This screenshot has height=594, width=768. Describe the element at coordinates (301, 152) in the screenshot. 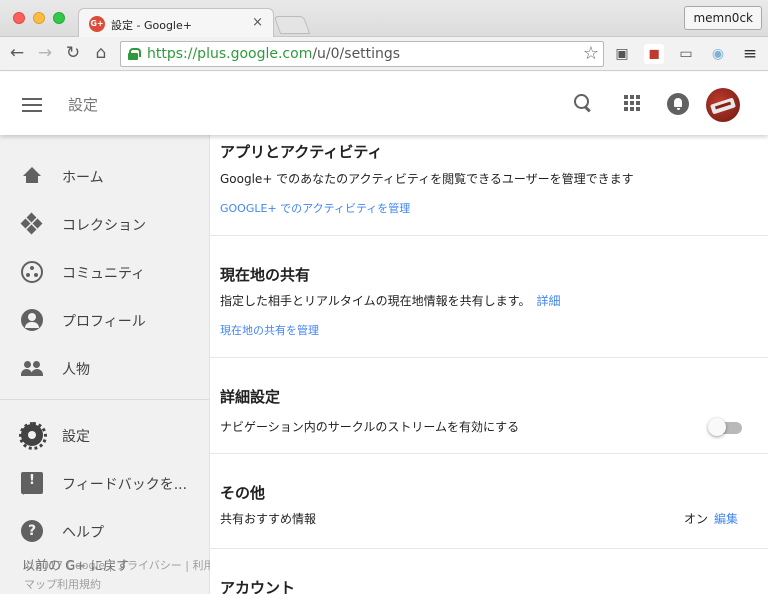

I see `section-title: アプリとアクティビティ` at that location.